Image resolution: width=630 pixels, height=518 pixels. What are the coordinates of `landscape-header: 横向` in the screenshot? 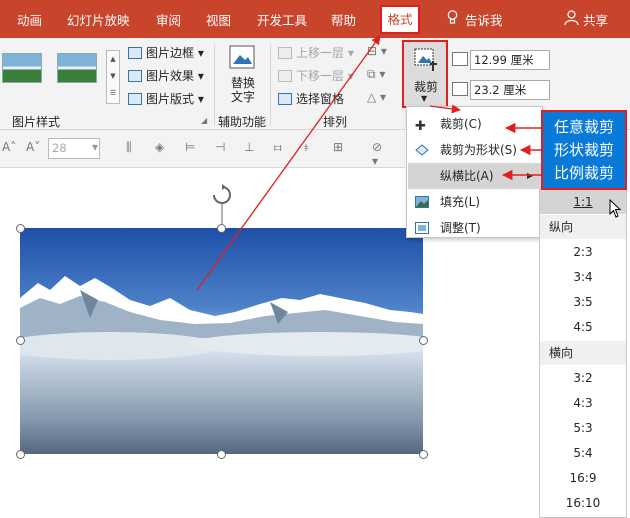 It's located at (583, 353).